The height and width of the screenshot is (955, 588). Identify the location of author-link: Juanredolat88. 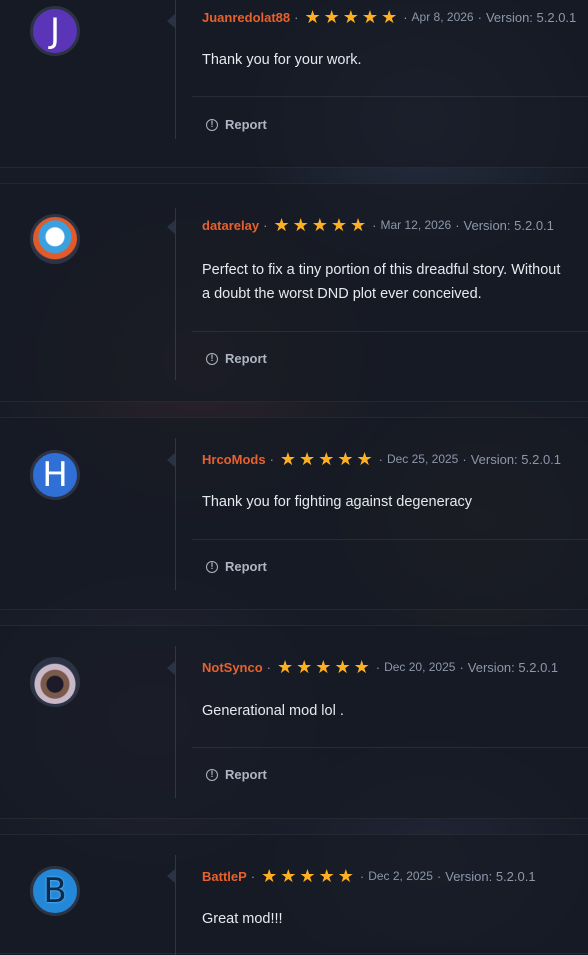
(246, 17).